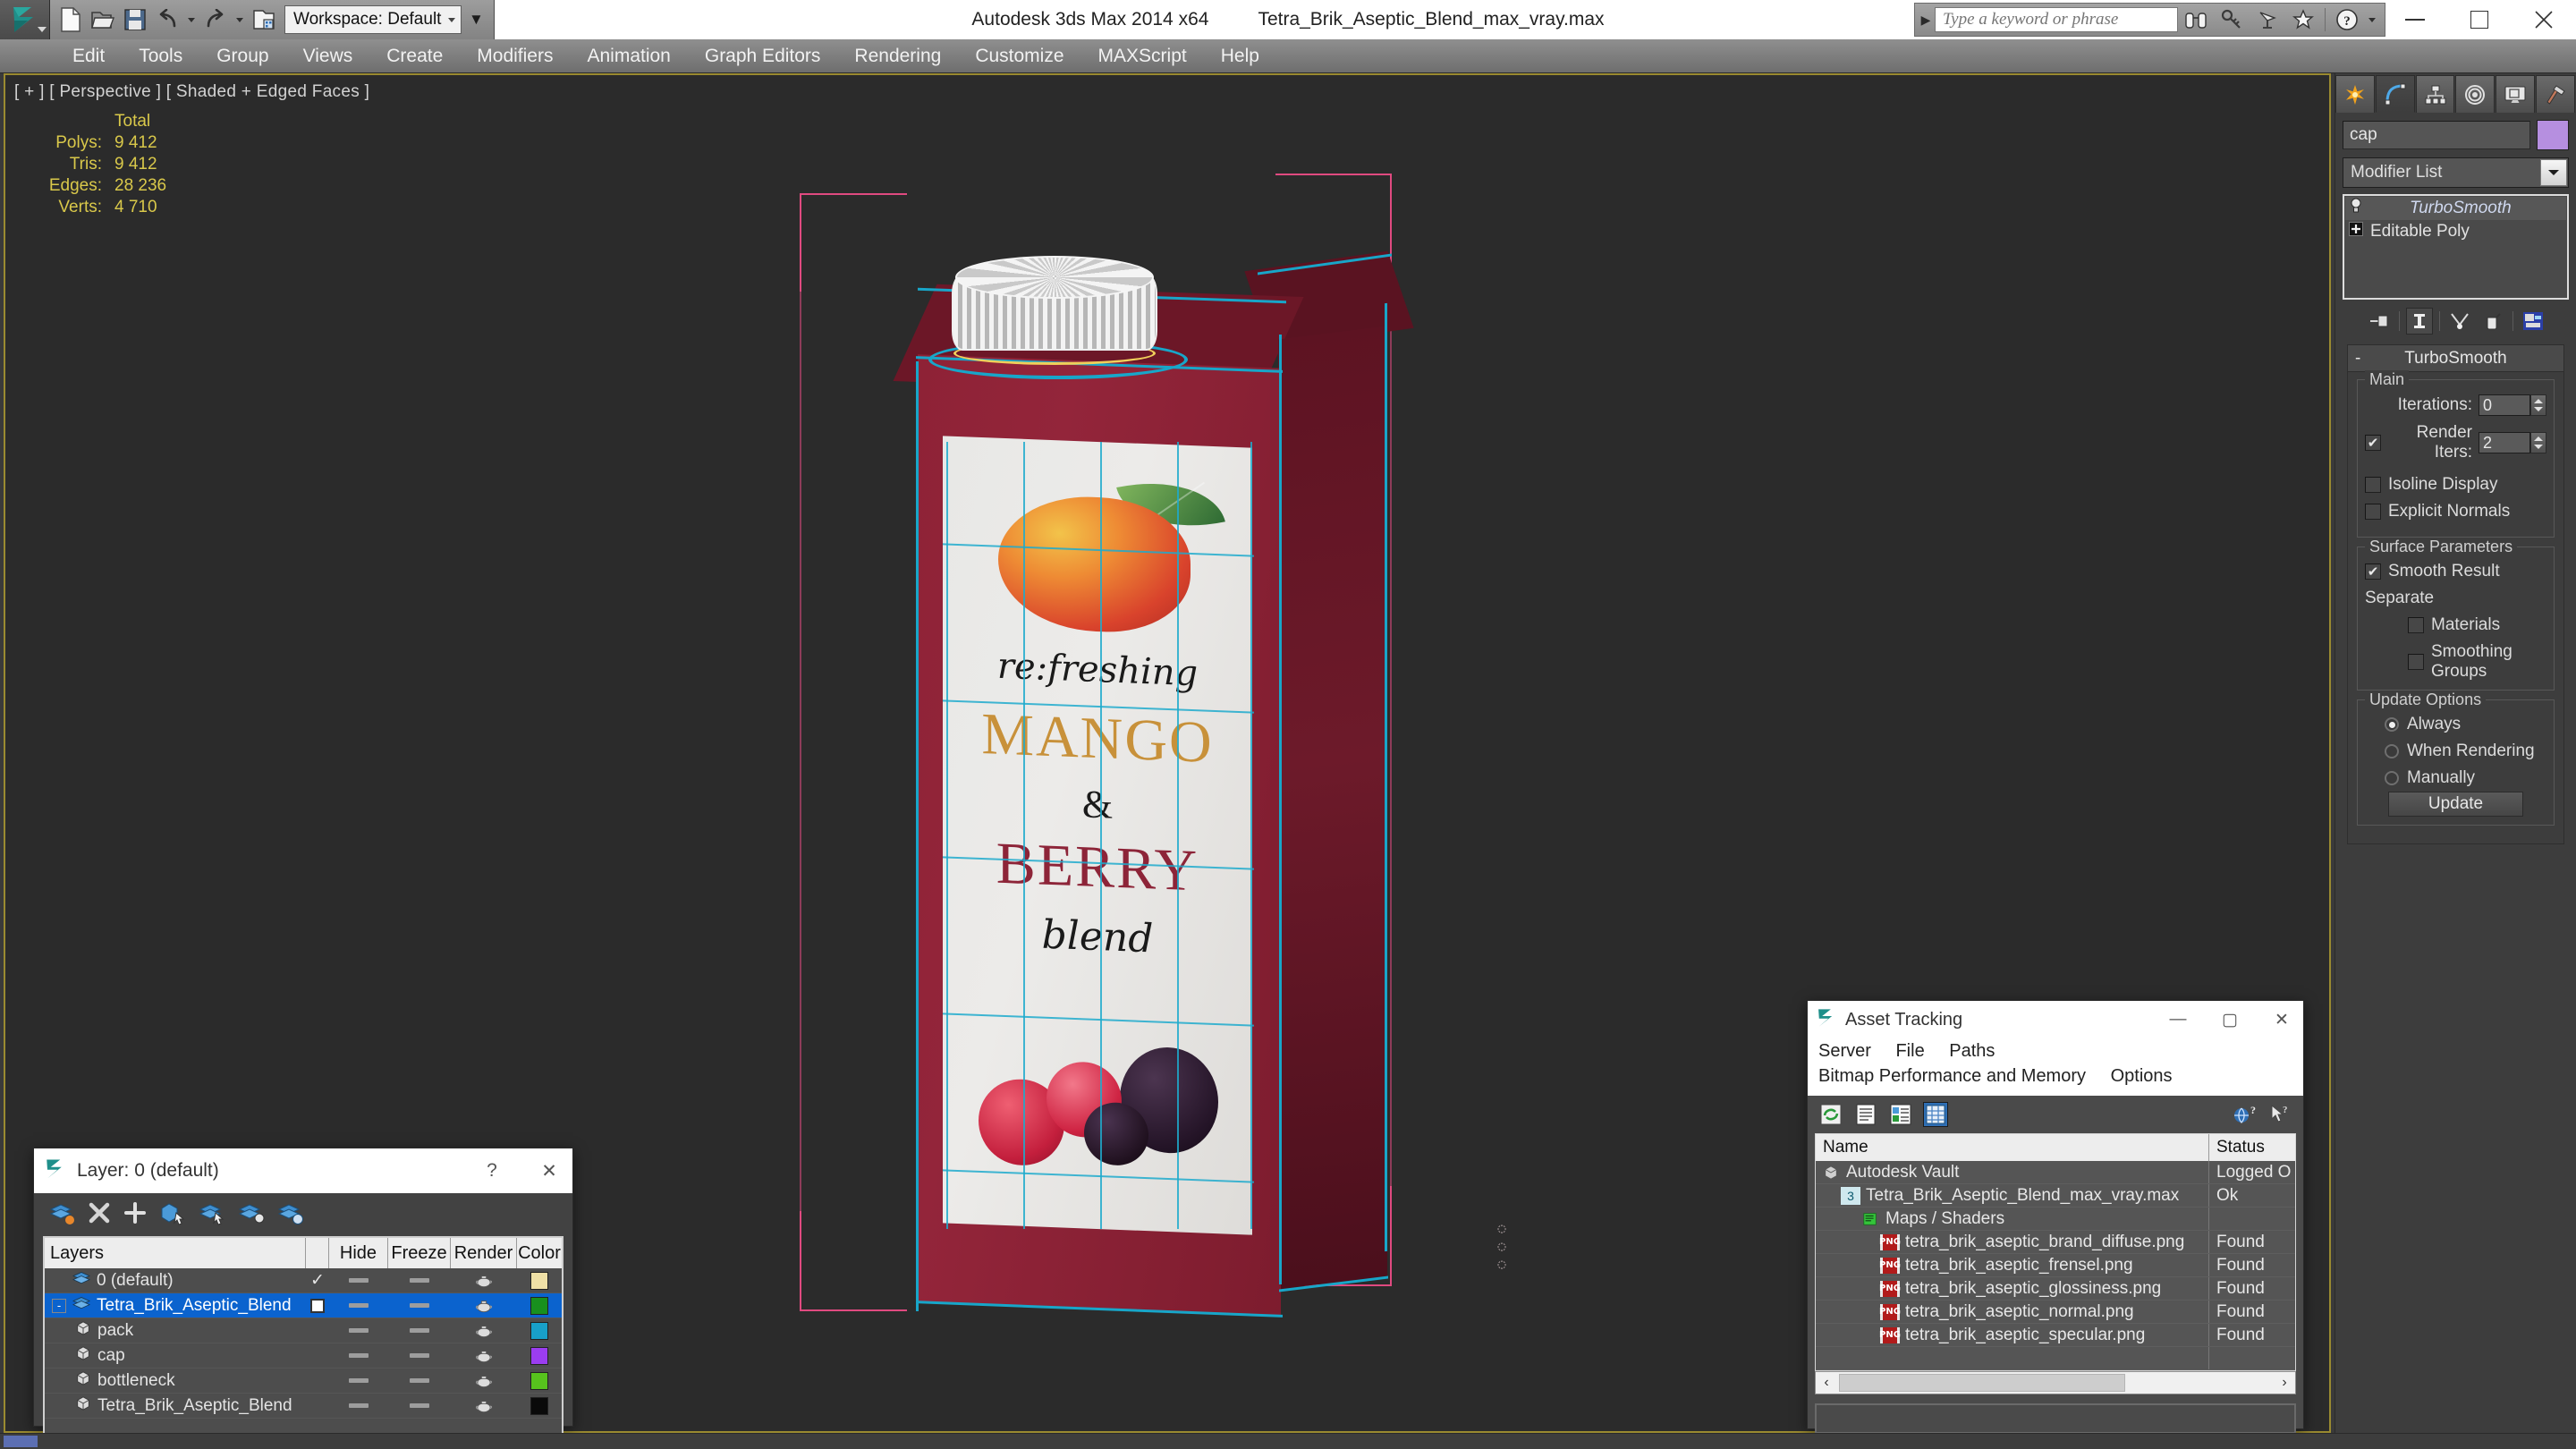 Image resolution: width=2576 pixels, height=1449 pixels. Describe the element at coordinates (2456, 172) in the screenshot. I see `modifier-list-dropdown: Modifier List` at that location.